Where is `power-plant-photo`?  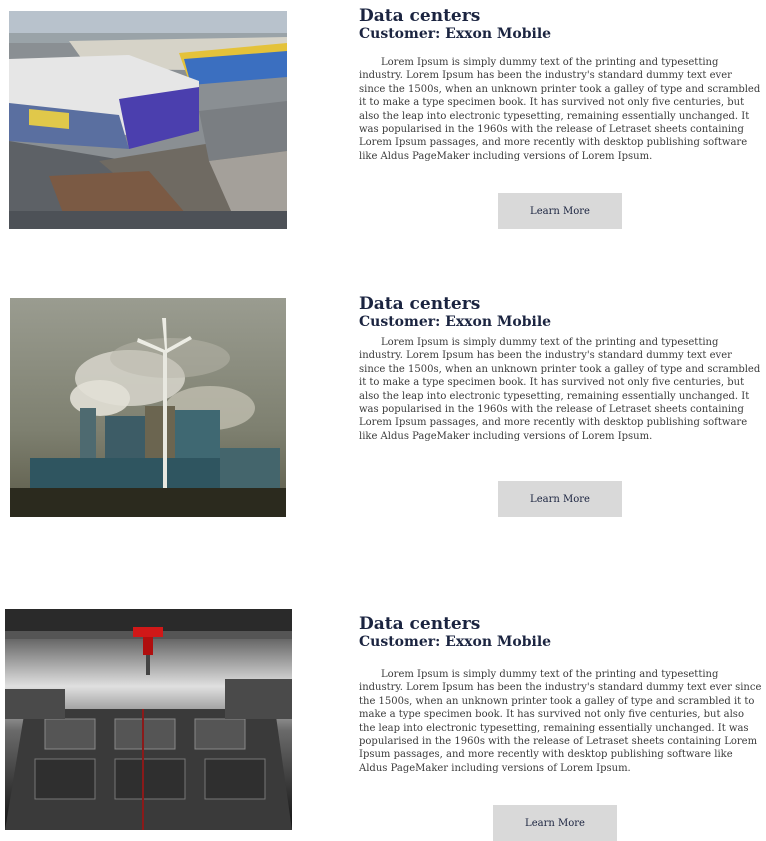
power-plant-photo is located at coordinates (148, 407).